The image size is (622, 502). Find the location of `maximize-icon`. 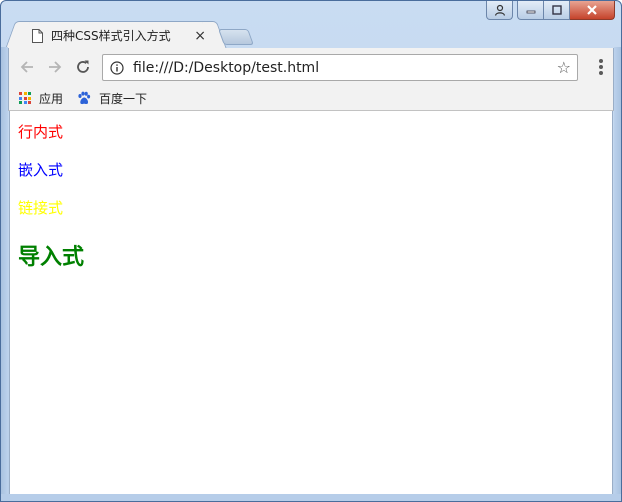

maximize-icon is located at coordinates (556, 10).